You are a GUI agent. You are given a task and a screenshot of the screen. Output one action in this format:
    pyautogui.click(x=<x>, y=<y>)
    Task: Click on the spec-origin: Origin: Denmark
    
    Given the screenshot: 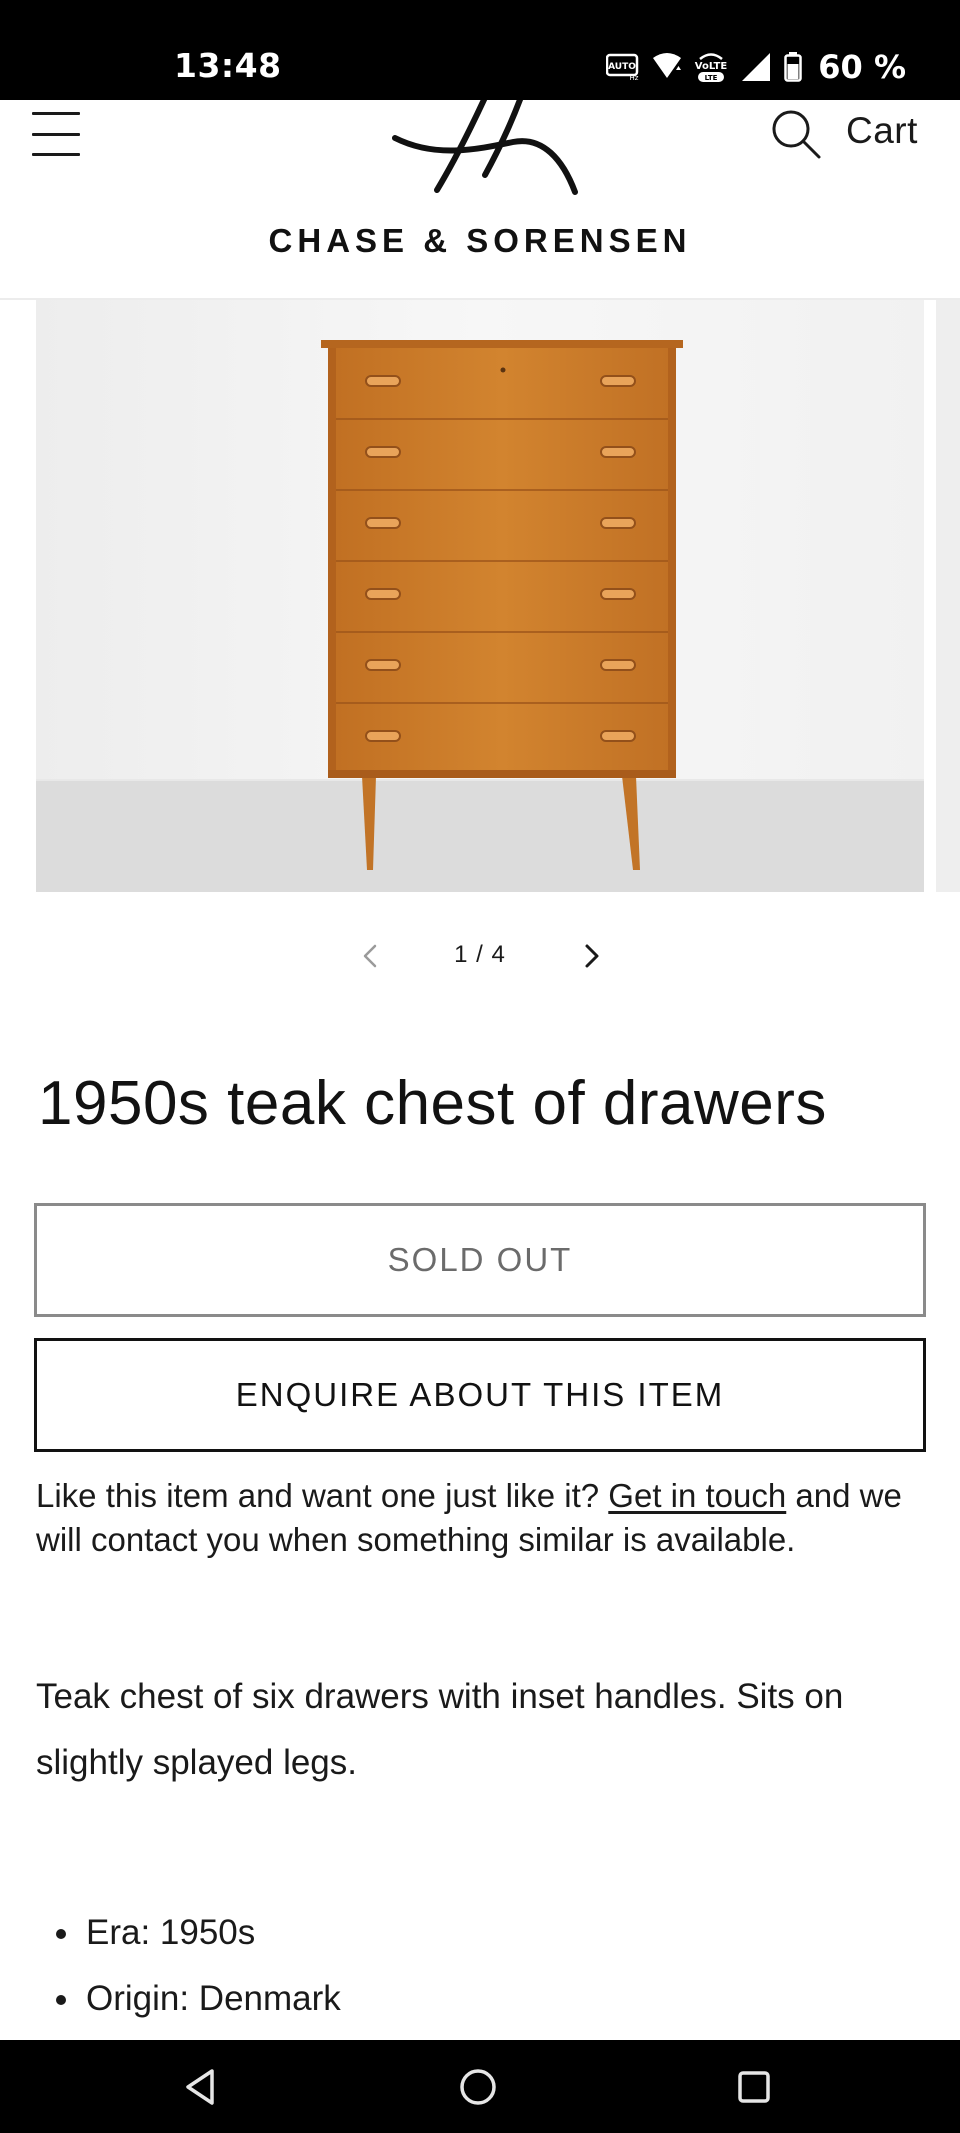 What is the action you would take?
    pyautogui.click(x=481, y=1999)
    